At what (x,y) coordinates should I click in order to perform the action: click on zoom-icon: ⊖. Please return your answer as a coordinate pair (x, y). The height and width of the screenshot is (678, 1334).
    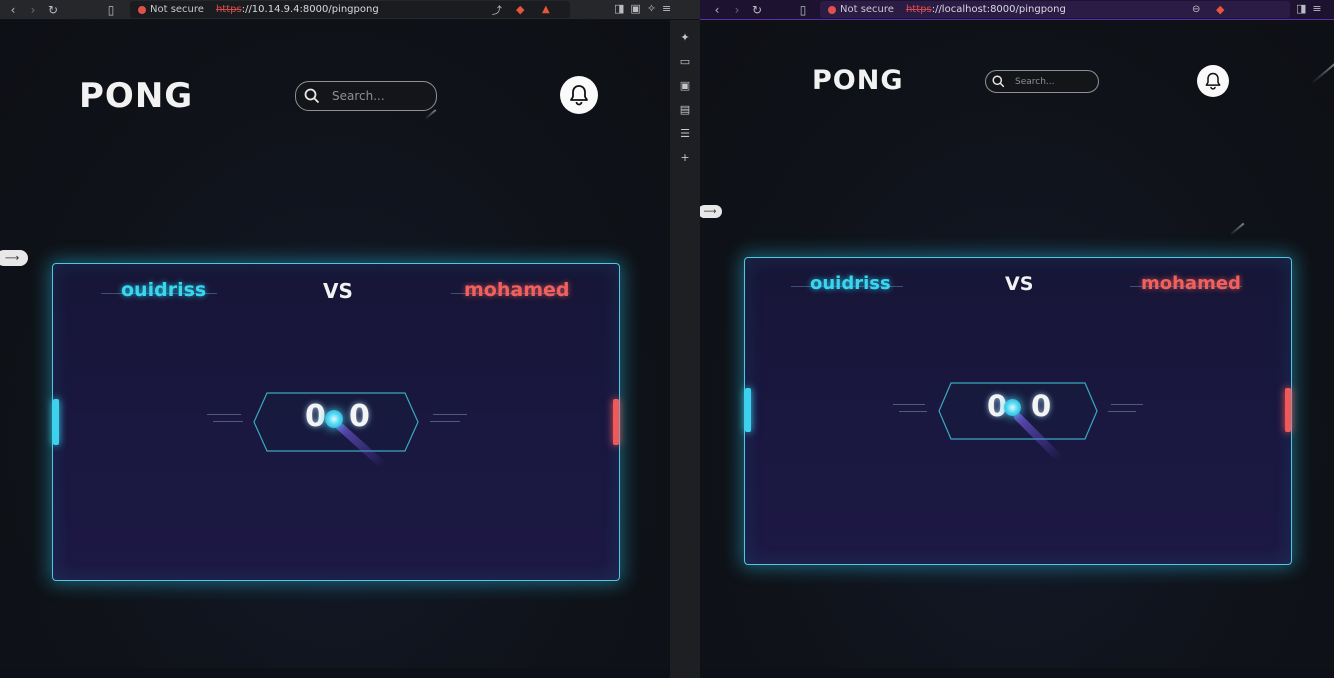
    Looking at the image, I should click on (1196, 9).